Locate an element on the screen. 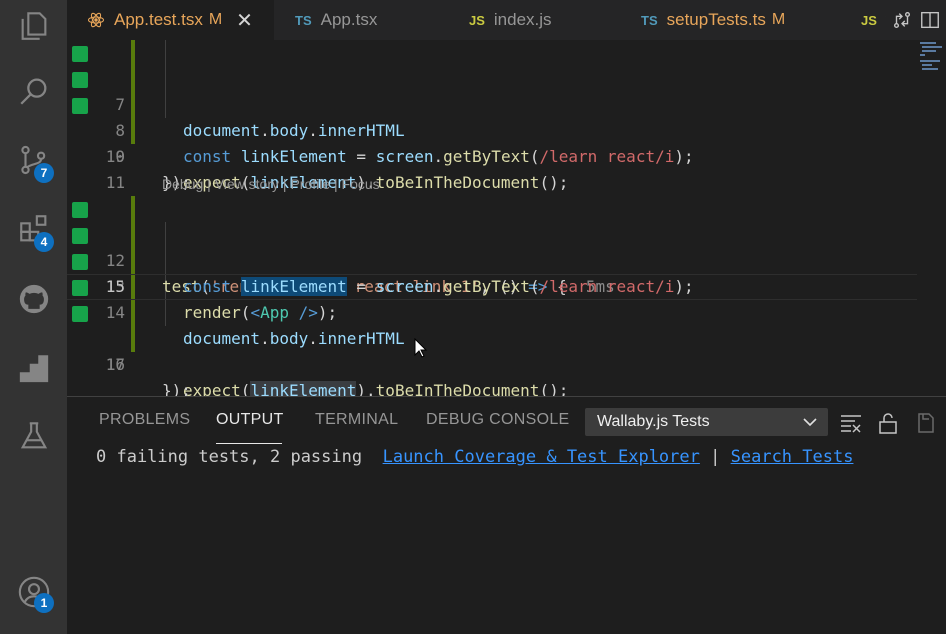 The height and width of the screenshot is (634, 946). token: expect is located at coordinates (212, 388).